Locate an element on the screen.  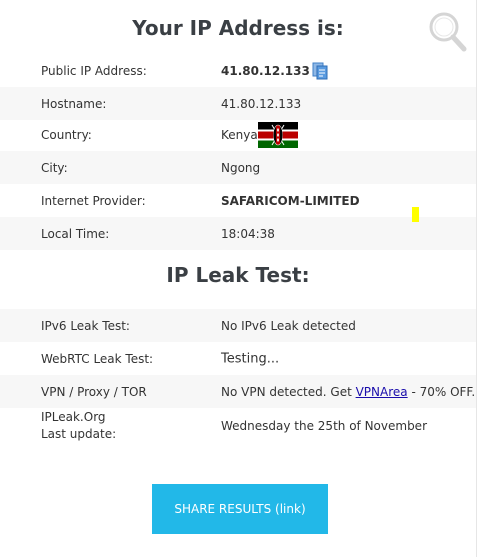
row-local-time: Local Time: 18:04:38 is located at coordinates (238, 233).